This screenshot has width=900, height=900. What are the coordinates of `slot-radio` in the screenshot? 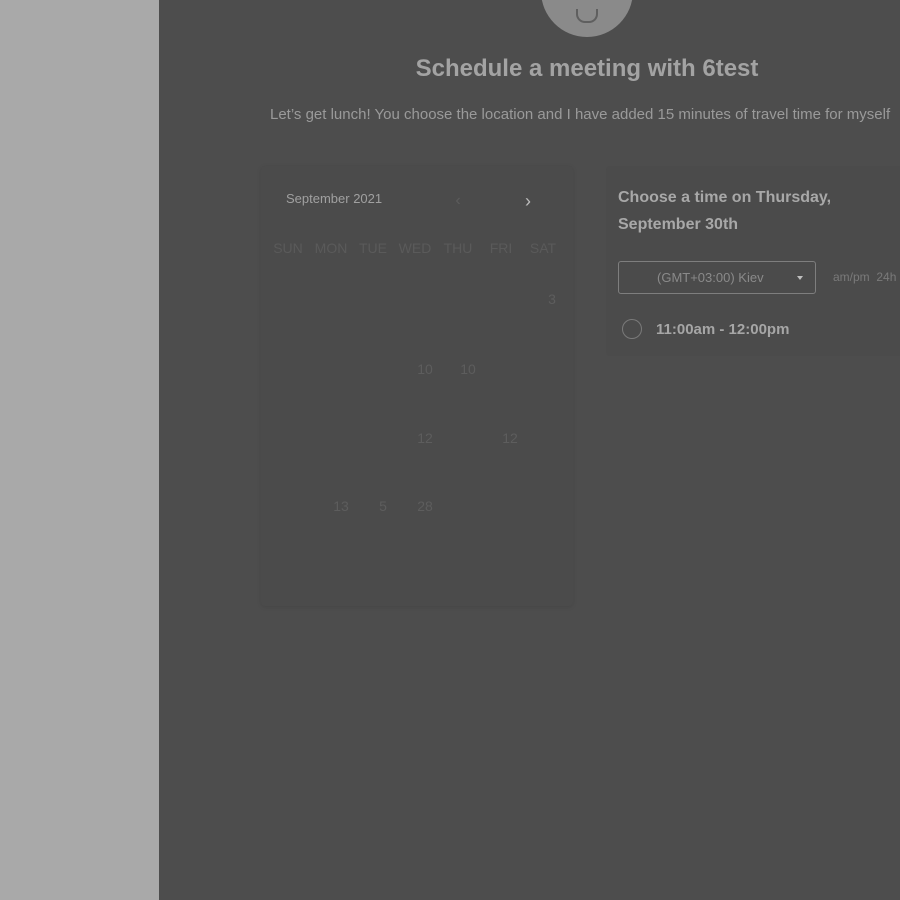 It's located at (632, 329).